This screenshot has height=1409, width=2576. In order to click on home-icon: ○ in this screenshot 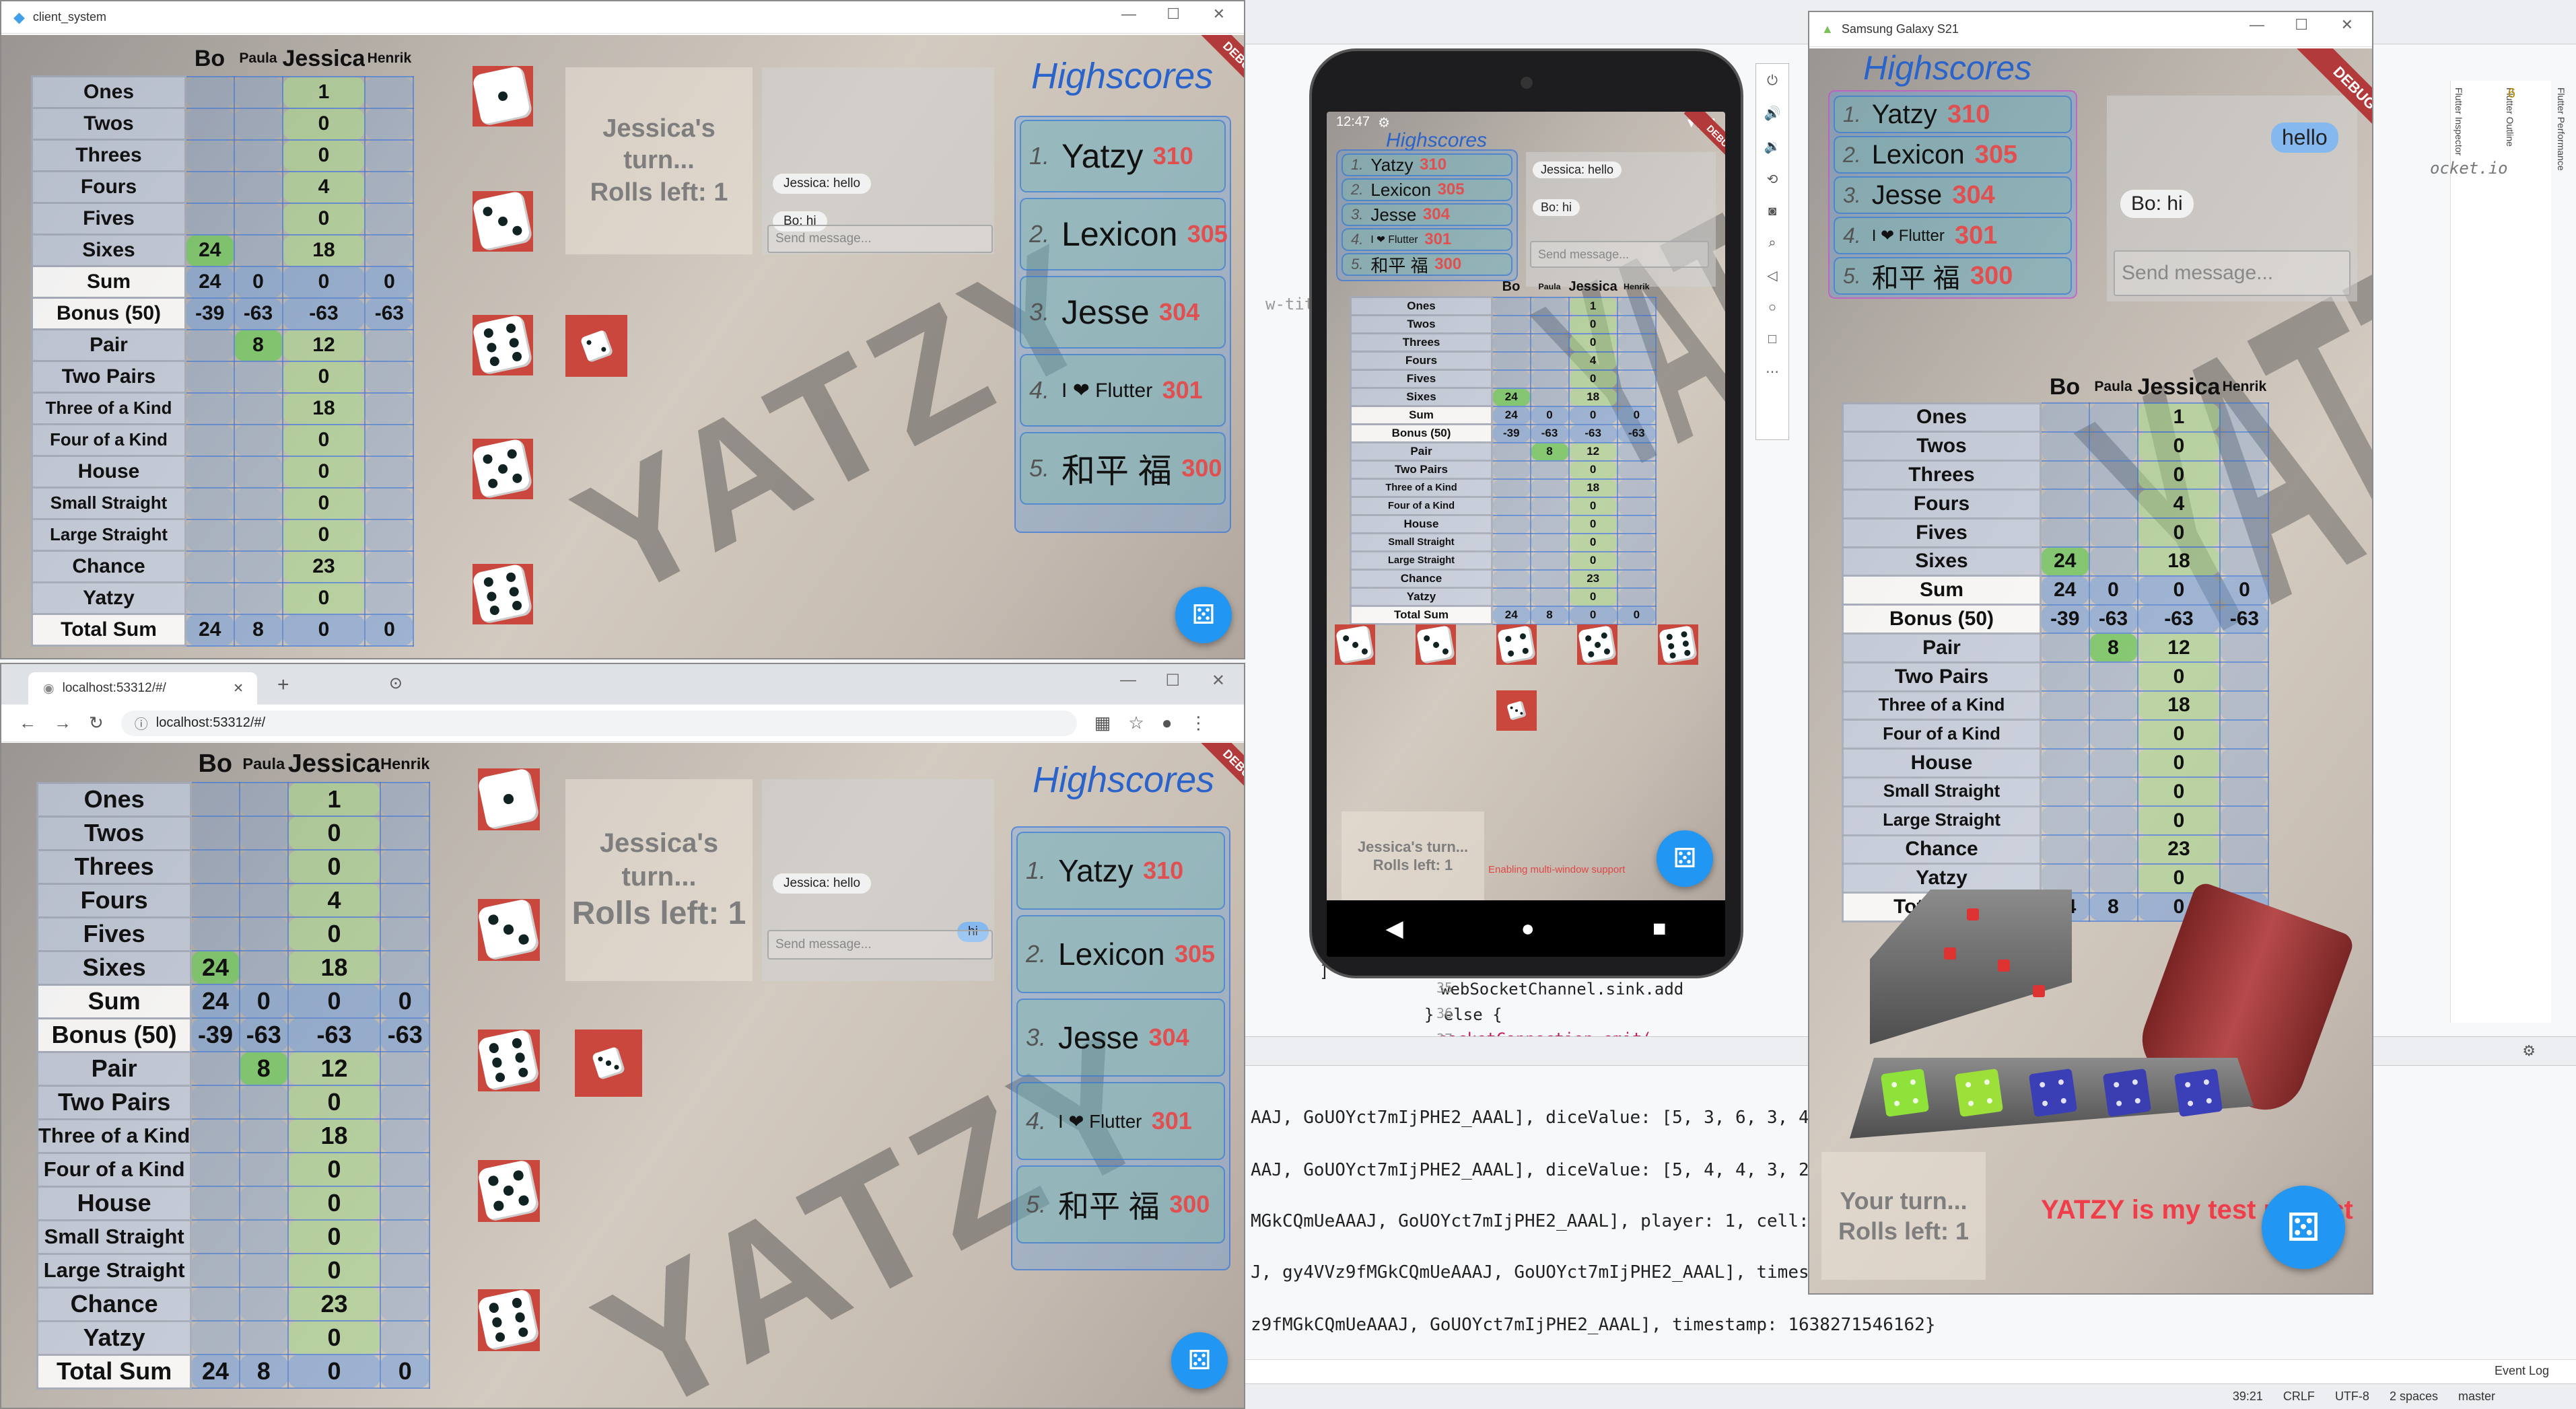, I will do `click(1772, 308)`.